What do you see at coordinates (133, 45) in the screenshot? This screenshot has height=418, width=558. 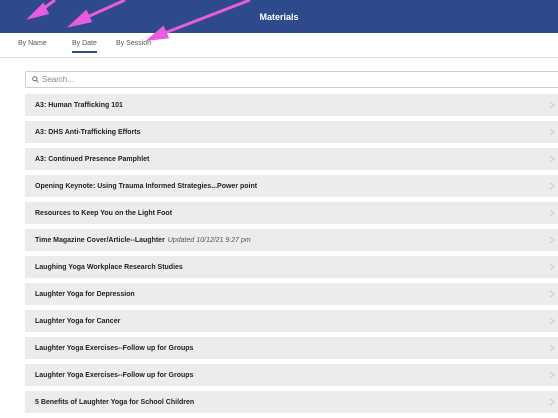 I see `tab-by-session: By Session` at bounding box center [133, 45].